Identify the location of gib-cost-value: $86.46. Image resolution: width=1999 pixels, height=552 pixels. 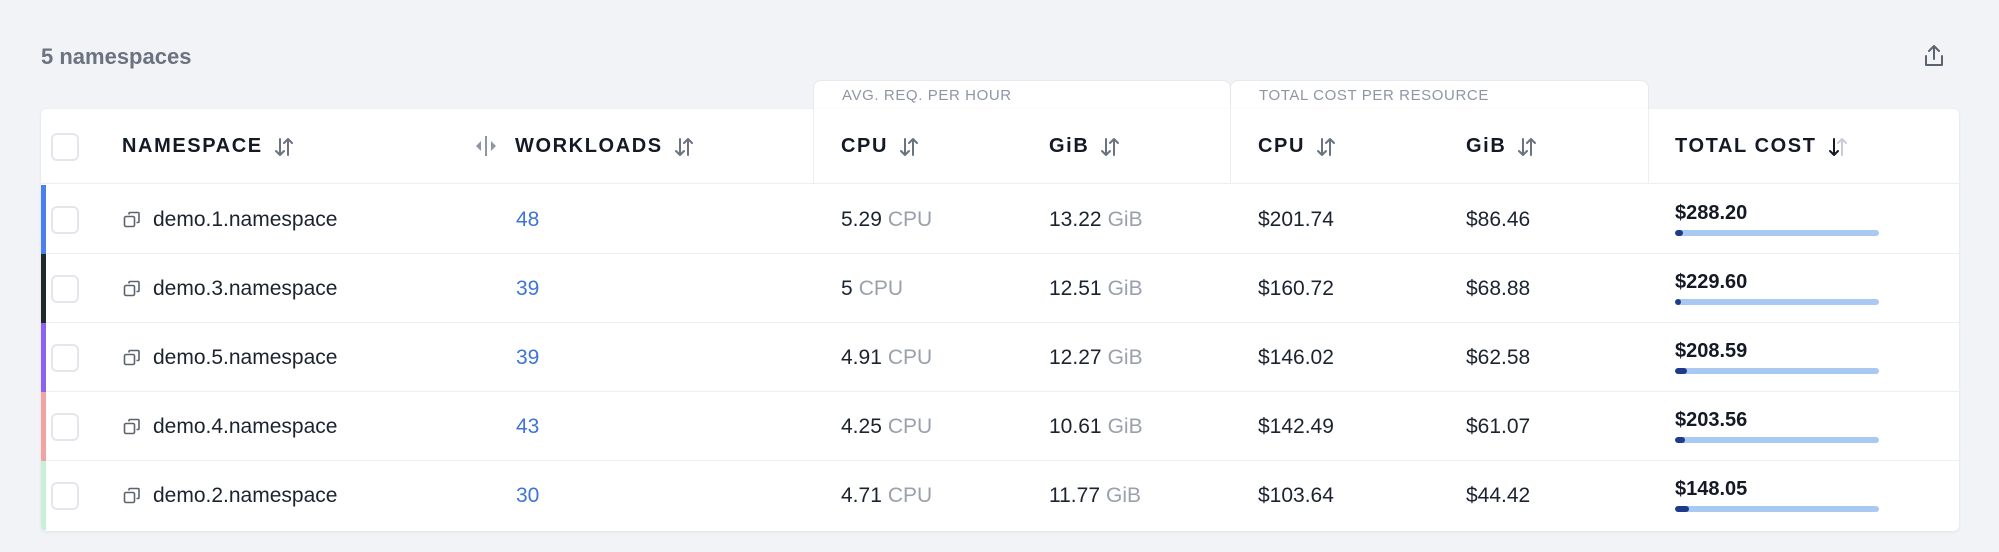
(1498, 219).